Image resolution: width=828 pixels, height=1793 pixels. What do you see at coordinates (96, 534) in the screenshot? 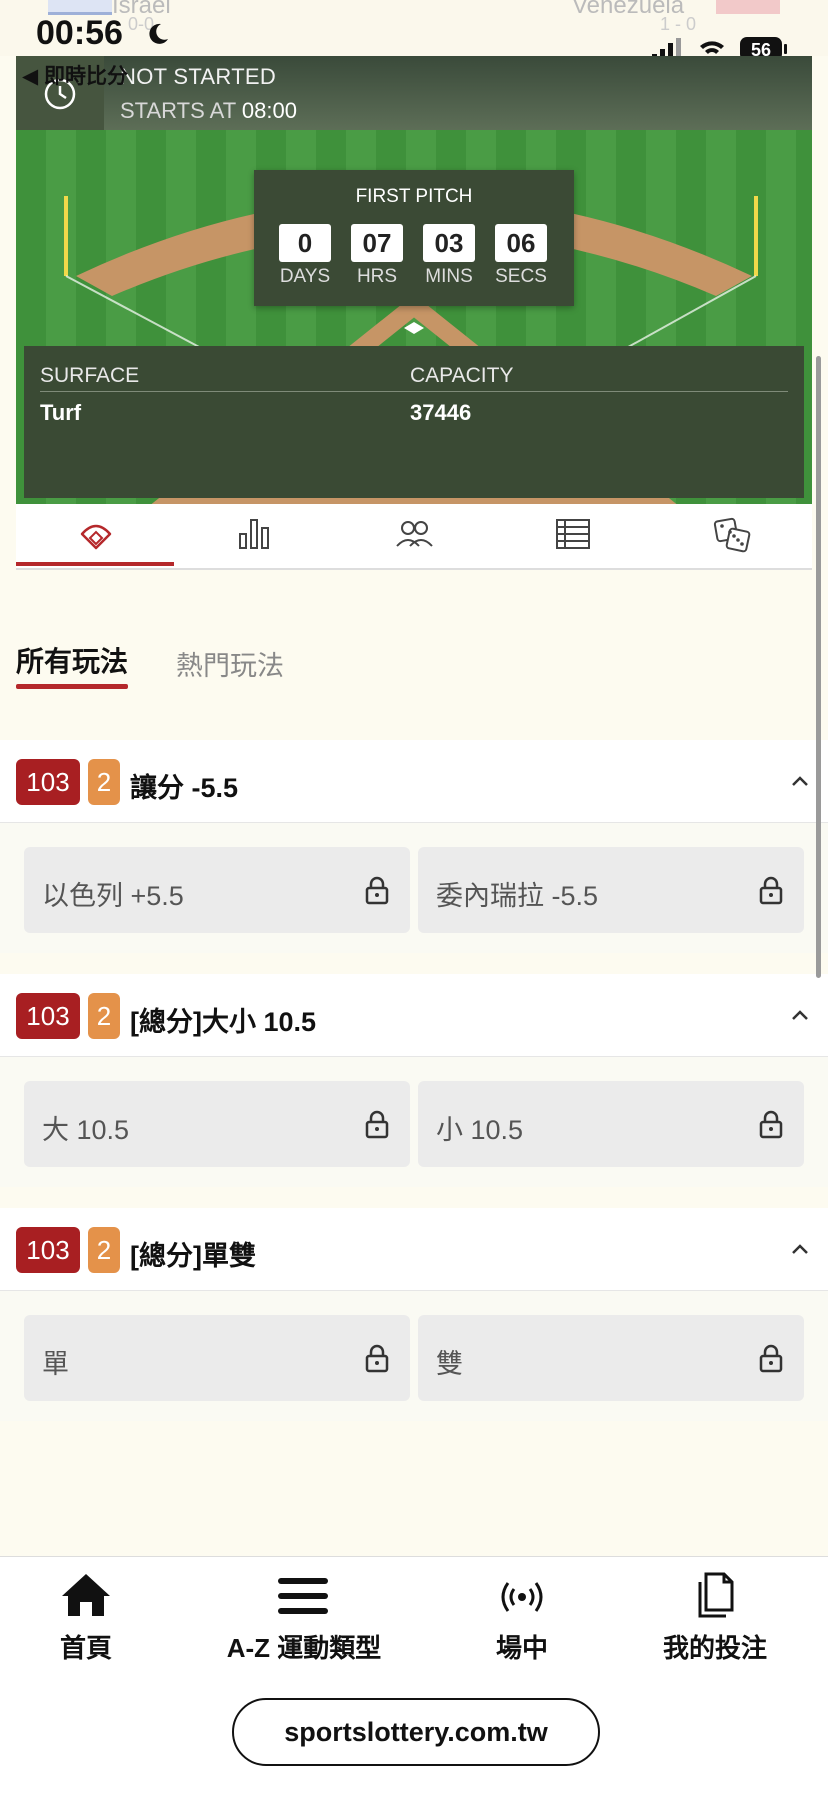
I see `baseball-field-icon` at bounding box center [96, 534].